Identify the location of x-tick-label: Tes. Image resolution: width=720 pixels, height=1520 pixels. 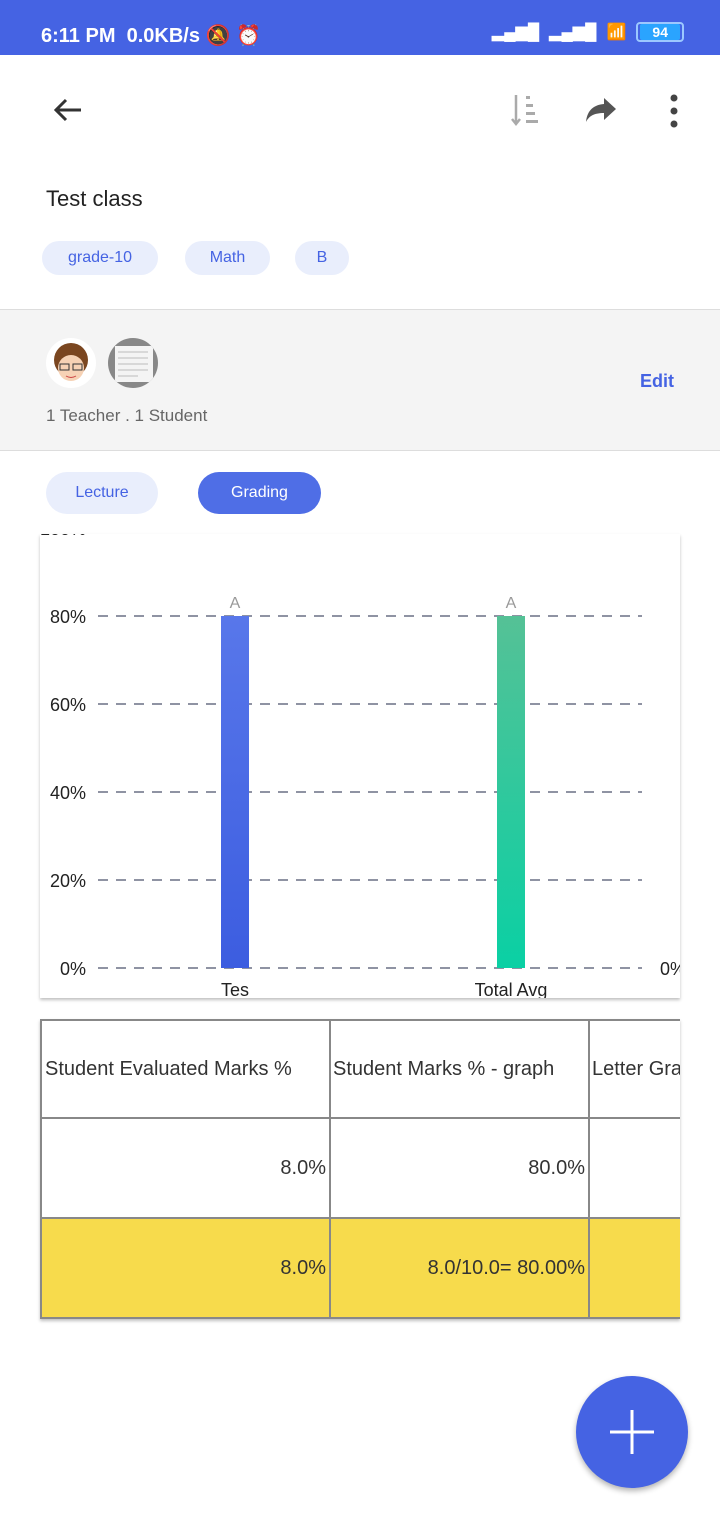
(235, 989).